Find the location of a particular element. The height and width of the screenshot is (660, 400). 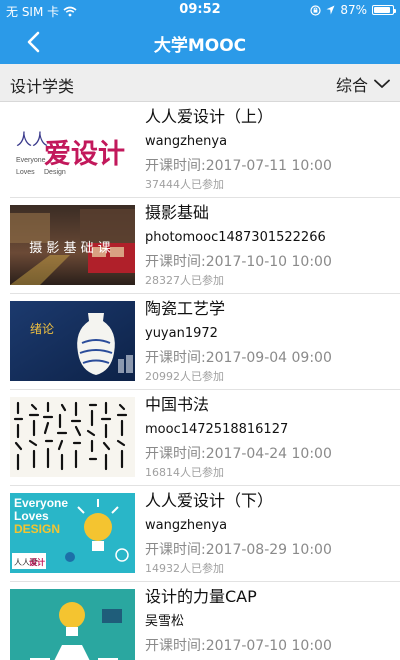

course-participants: 14932人已参加 is located at coordinates (184, 568).